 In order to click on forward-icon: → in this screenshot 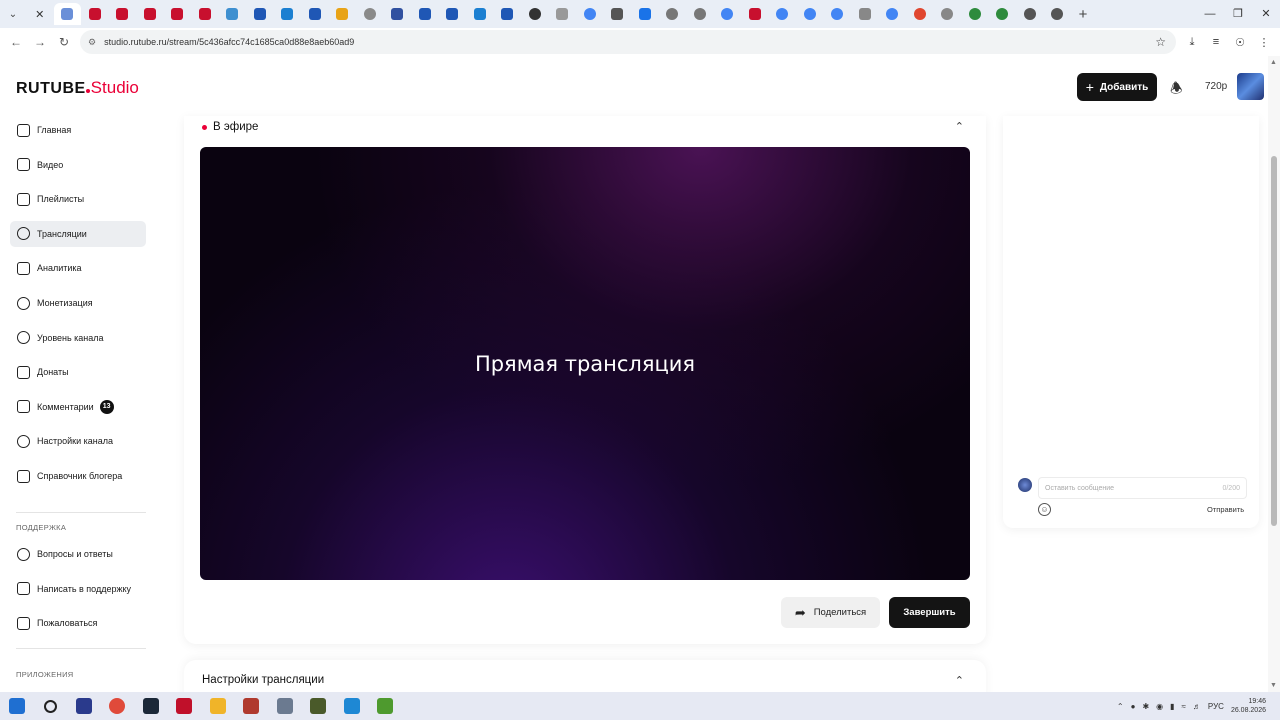, I will do `click(40, 42)`.